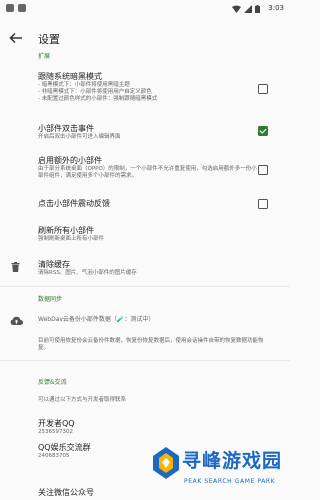 This screenshot has width=320, height=500. What do you see at coordinates (16, 320) in the screenshot?
I see `cloud-upload-icon` at bounding box center [16, 320].